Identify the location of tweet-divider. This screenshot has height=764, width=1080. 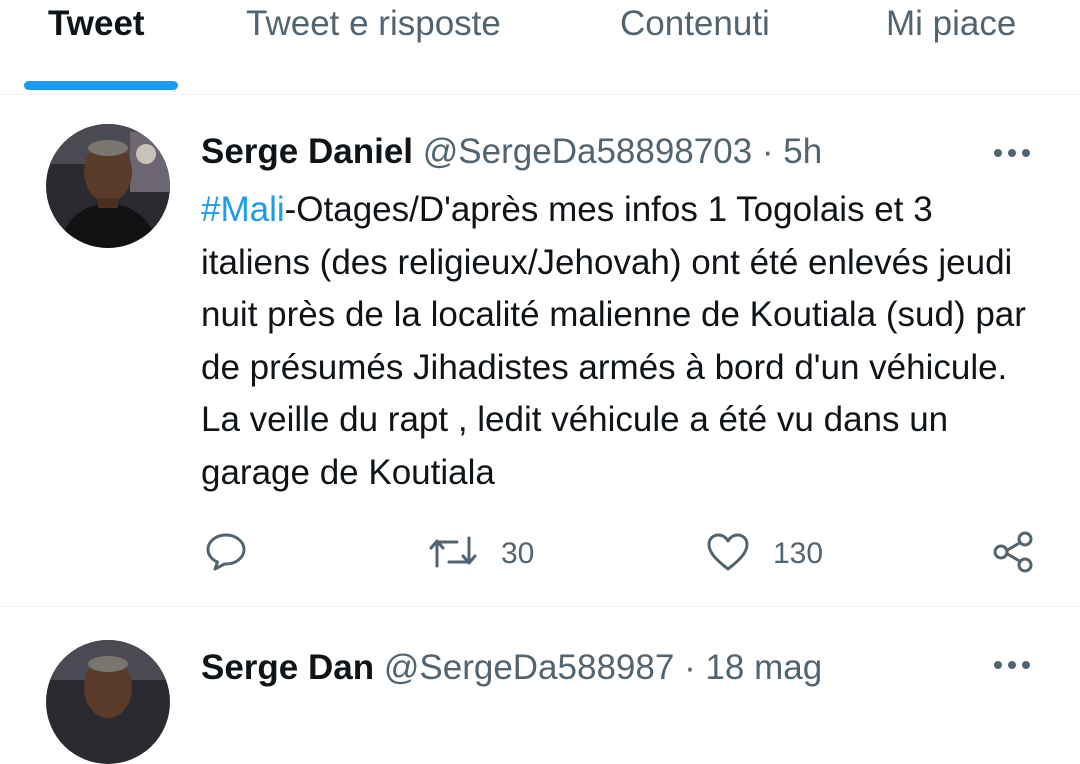
(540, 606).